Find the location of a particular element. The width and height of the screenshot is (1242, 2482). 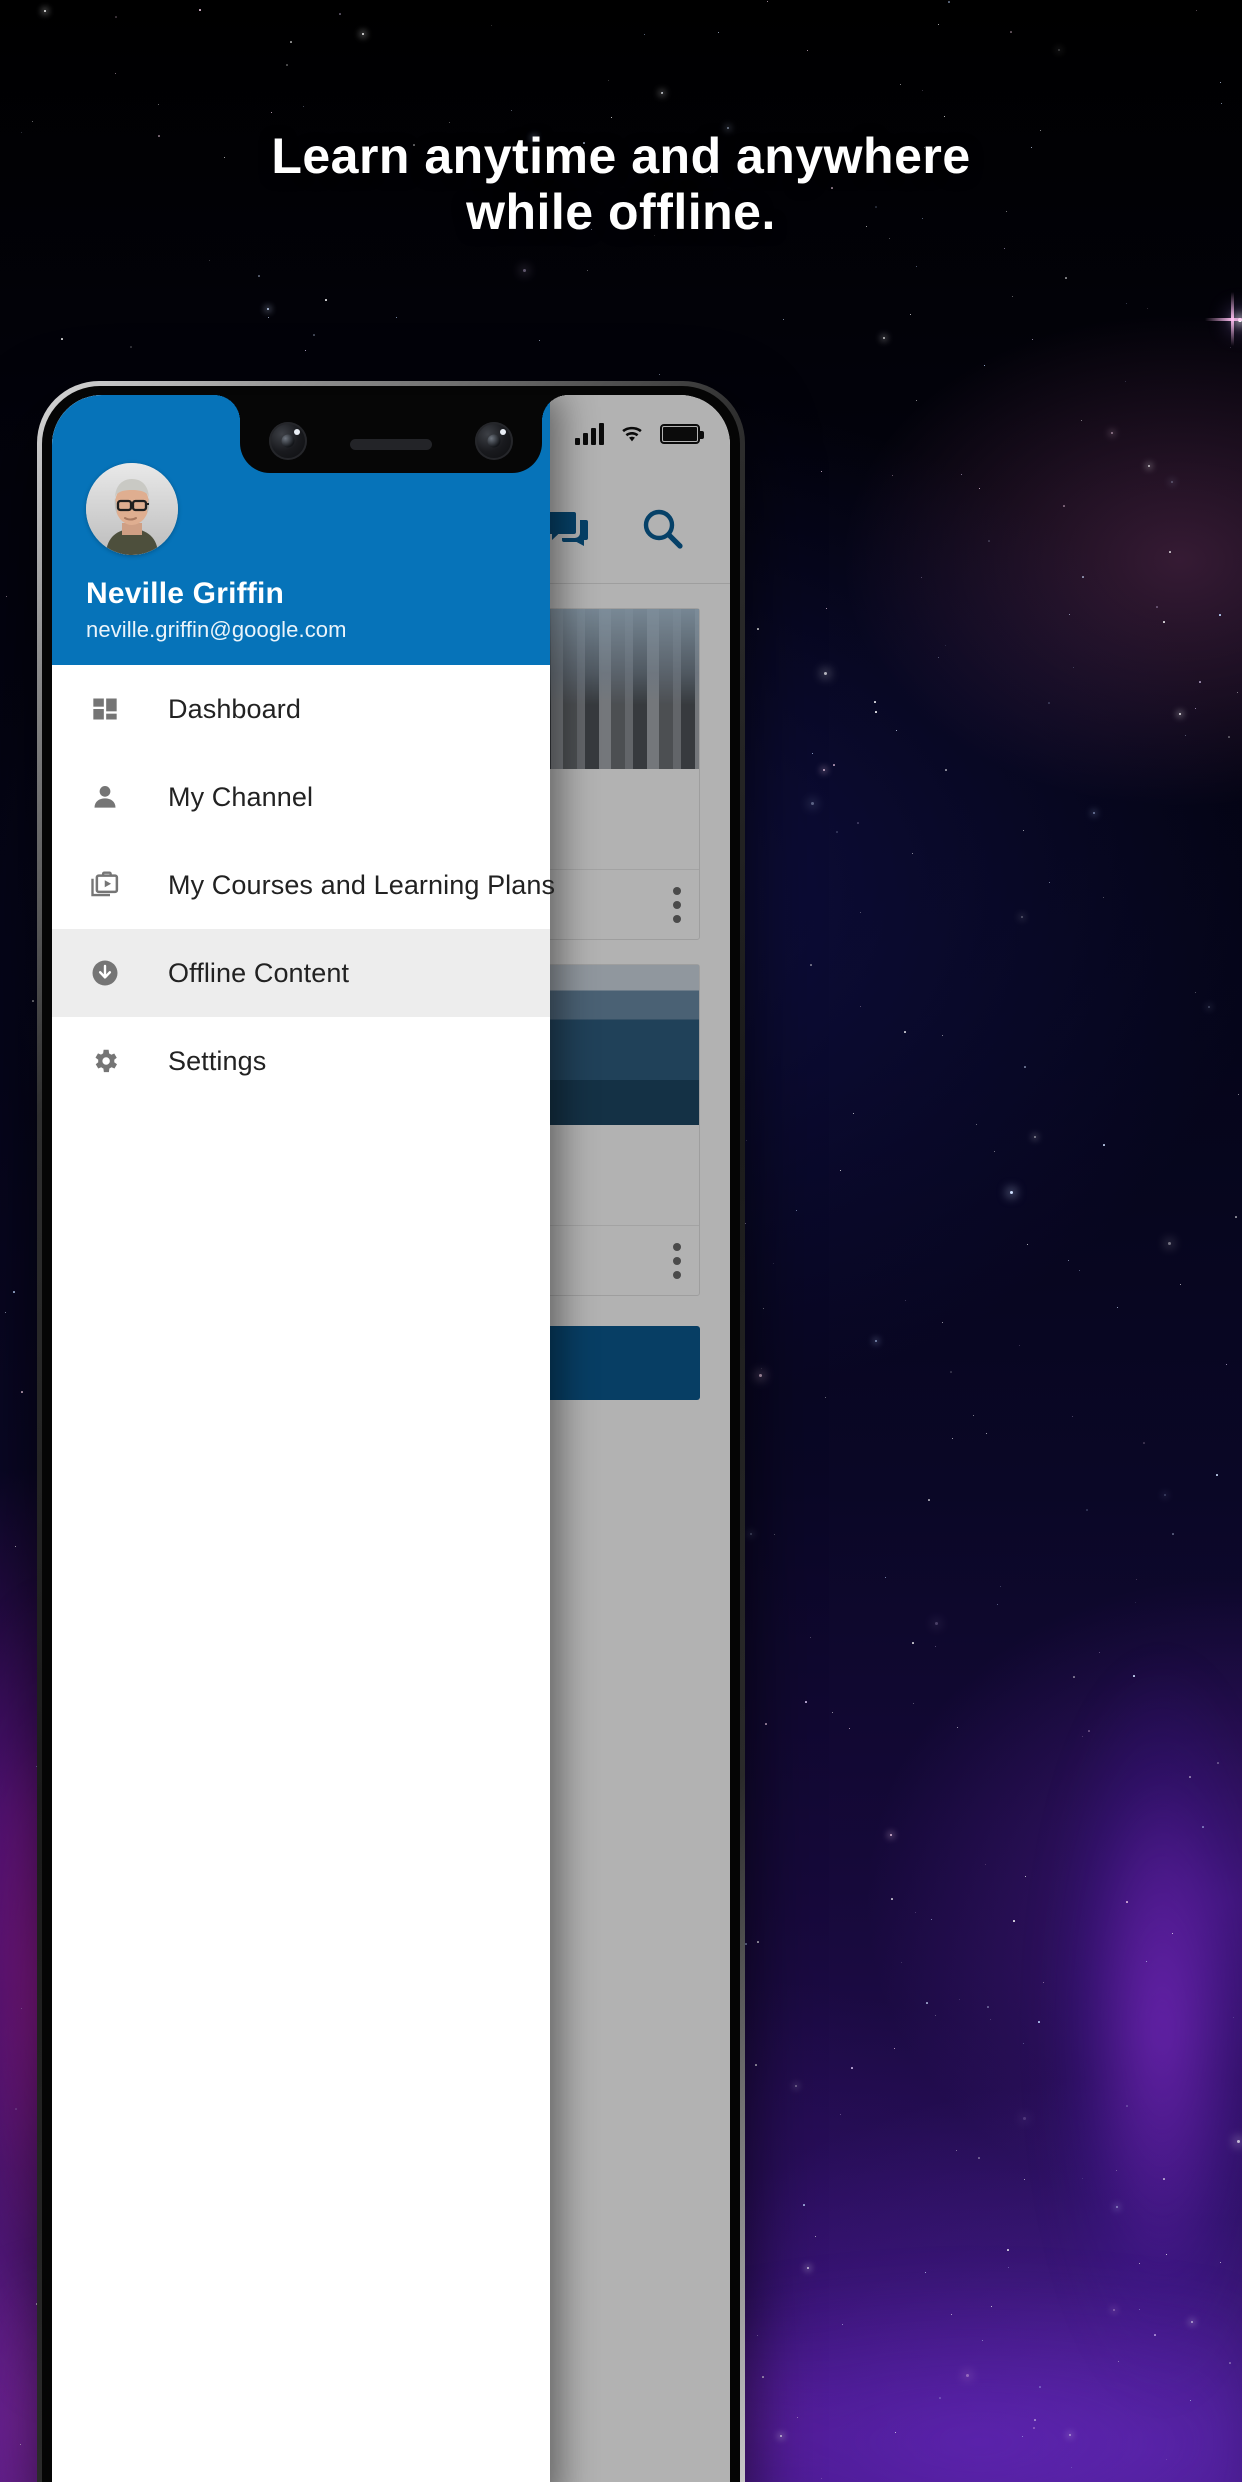

sidebar-item-my-channel: My Channel is located at coordinates (301, 797).